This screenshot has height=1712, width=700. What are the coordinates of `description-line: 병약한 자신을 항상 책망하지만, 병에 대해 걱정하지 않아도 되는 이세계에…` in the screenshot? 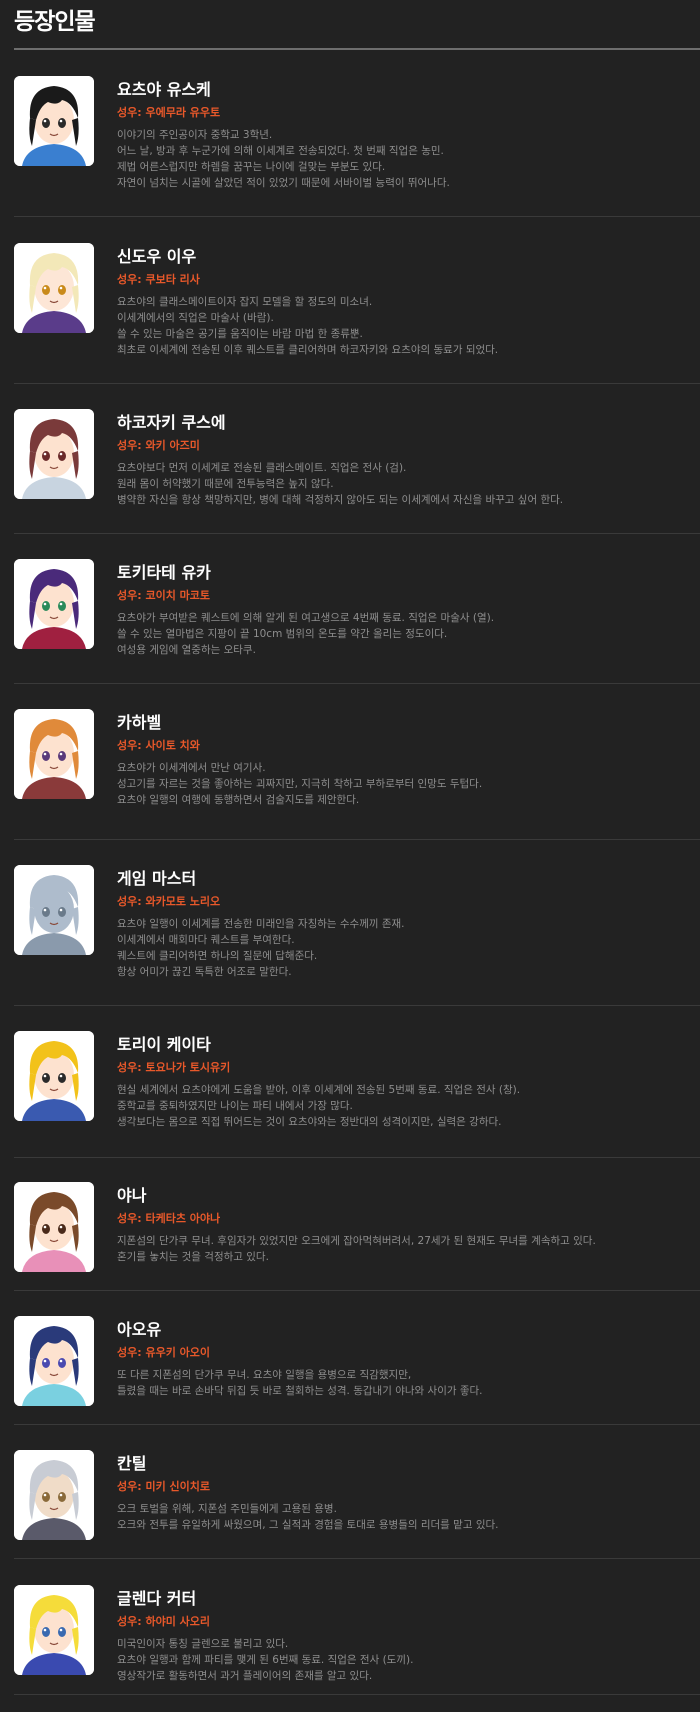 It's located at (340, 500).